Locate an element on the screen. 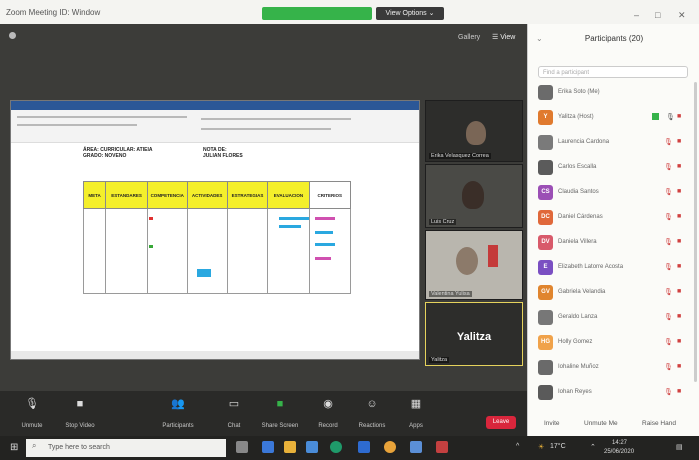 The width and height of the screenshot is (699, 460). file-explorer-icon is located at coordinates (290, 447).